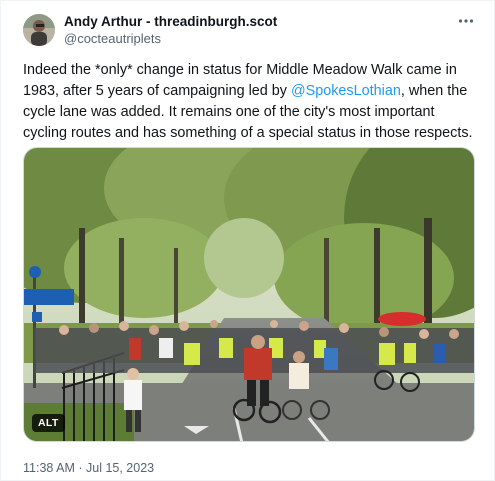 The width and height of the screenshot is (495, 481). I want to click on more-horizontal-icon, so click(466, 21).